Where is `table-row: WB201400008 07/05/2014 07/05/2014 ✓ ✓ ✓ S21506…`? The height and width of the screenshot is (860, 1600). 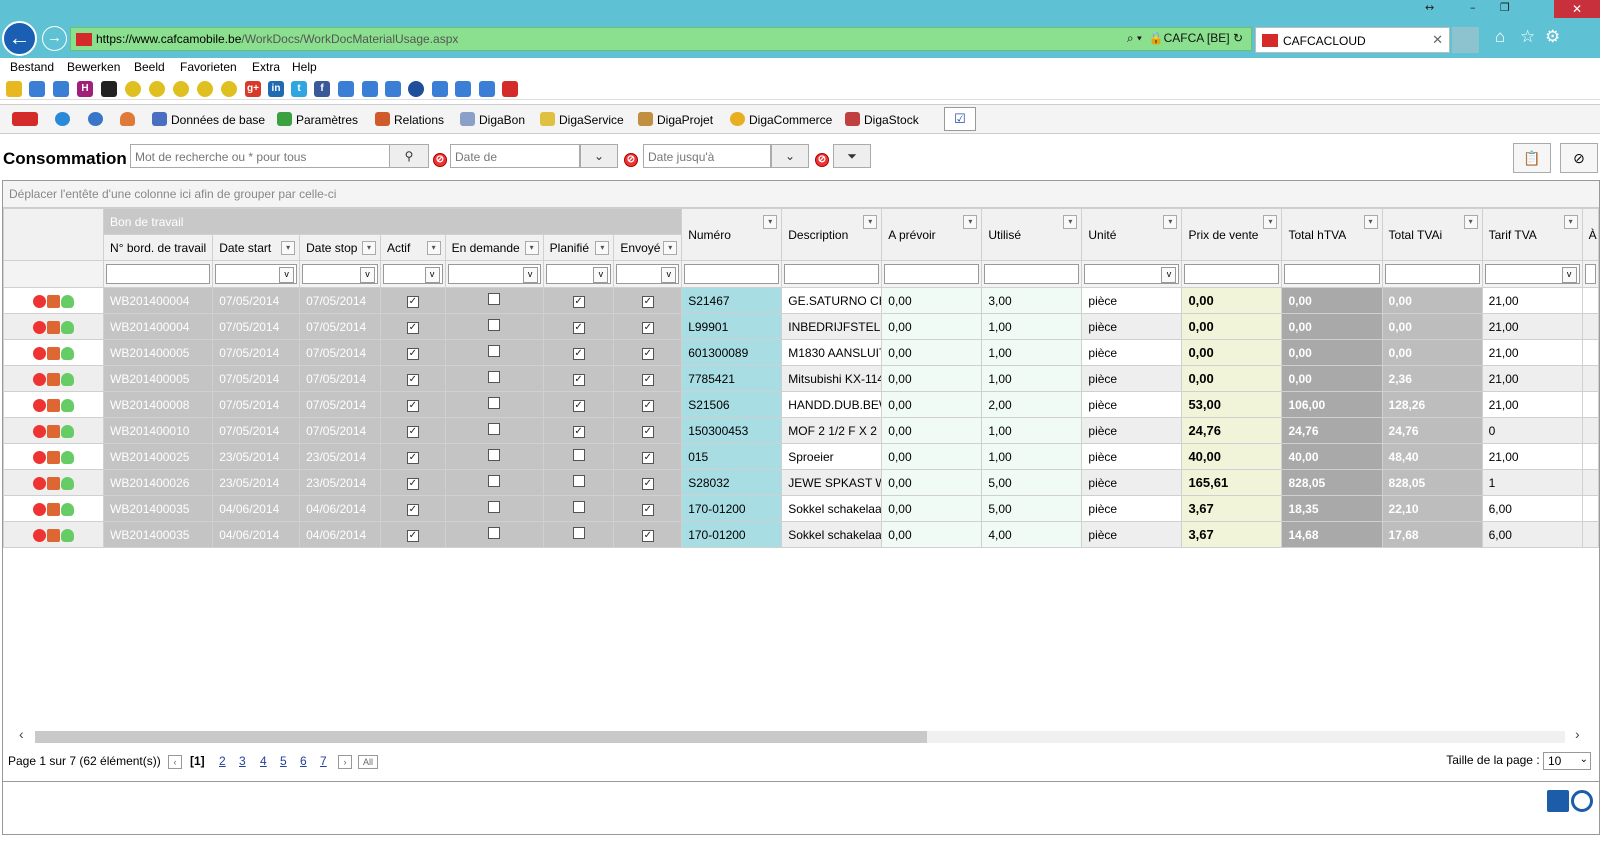
table-row: WB201400008 07/05/2014 07/05/2014 ✓ ✓ ✓ S21506… is located at coordinates (801, 404).